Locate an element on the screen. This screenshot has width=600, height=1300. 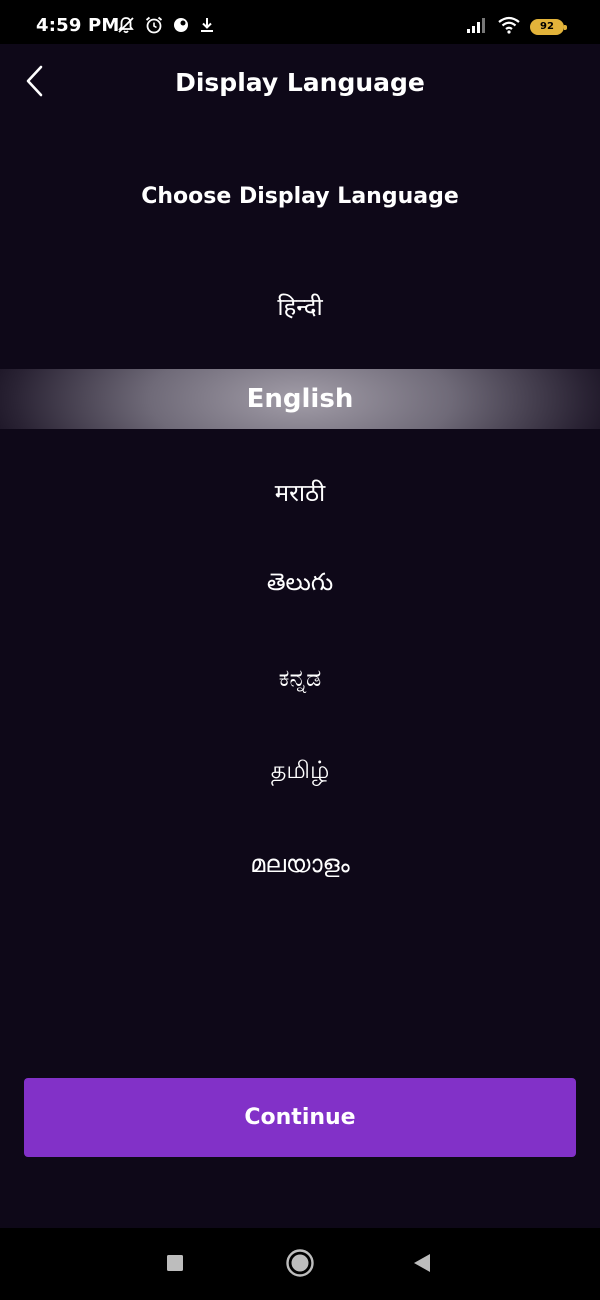
recents-square-icon is located at coordinates (175, 1265).